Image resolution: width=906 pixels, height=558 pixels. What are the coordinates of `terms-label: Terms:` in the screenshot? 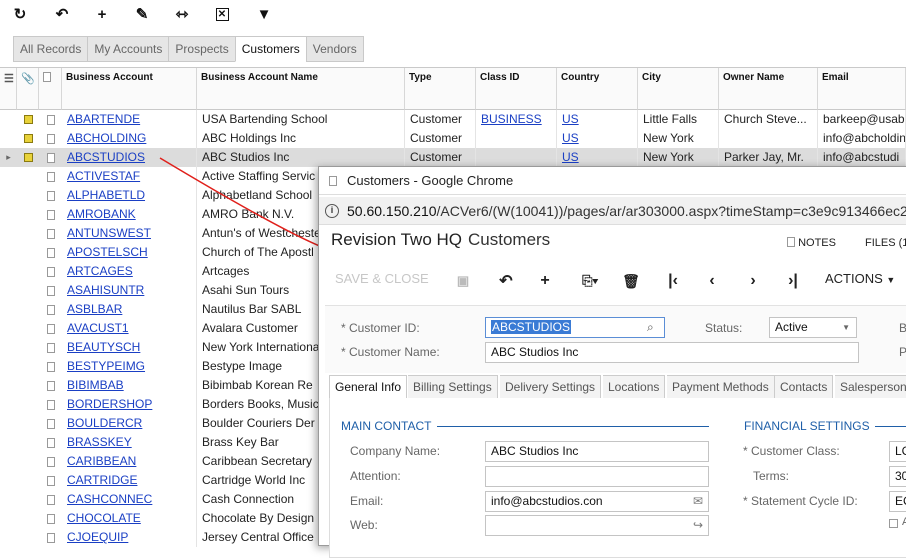 It's located at (771, 476).